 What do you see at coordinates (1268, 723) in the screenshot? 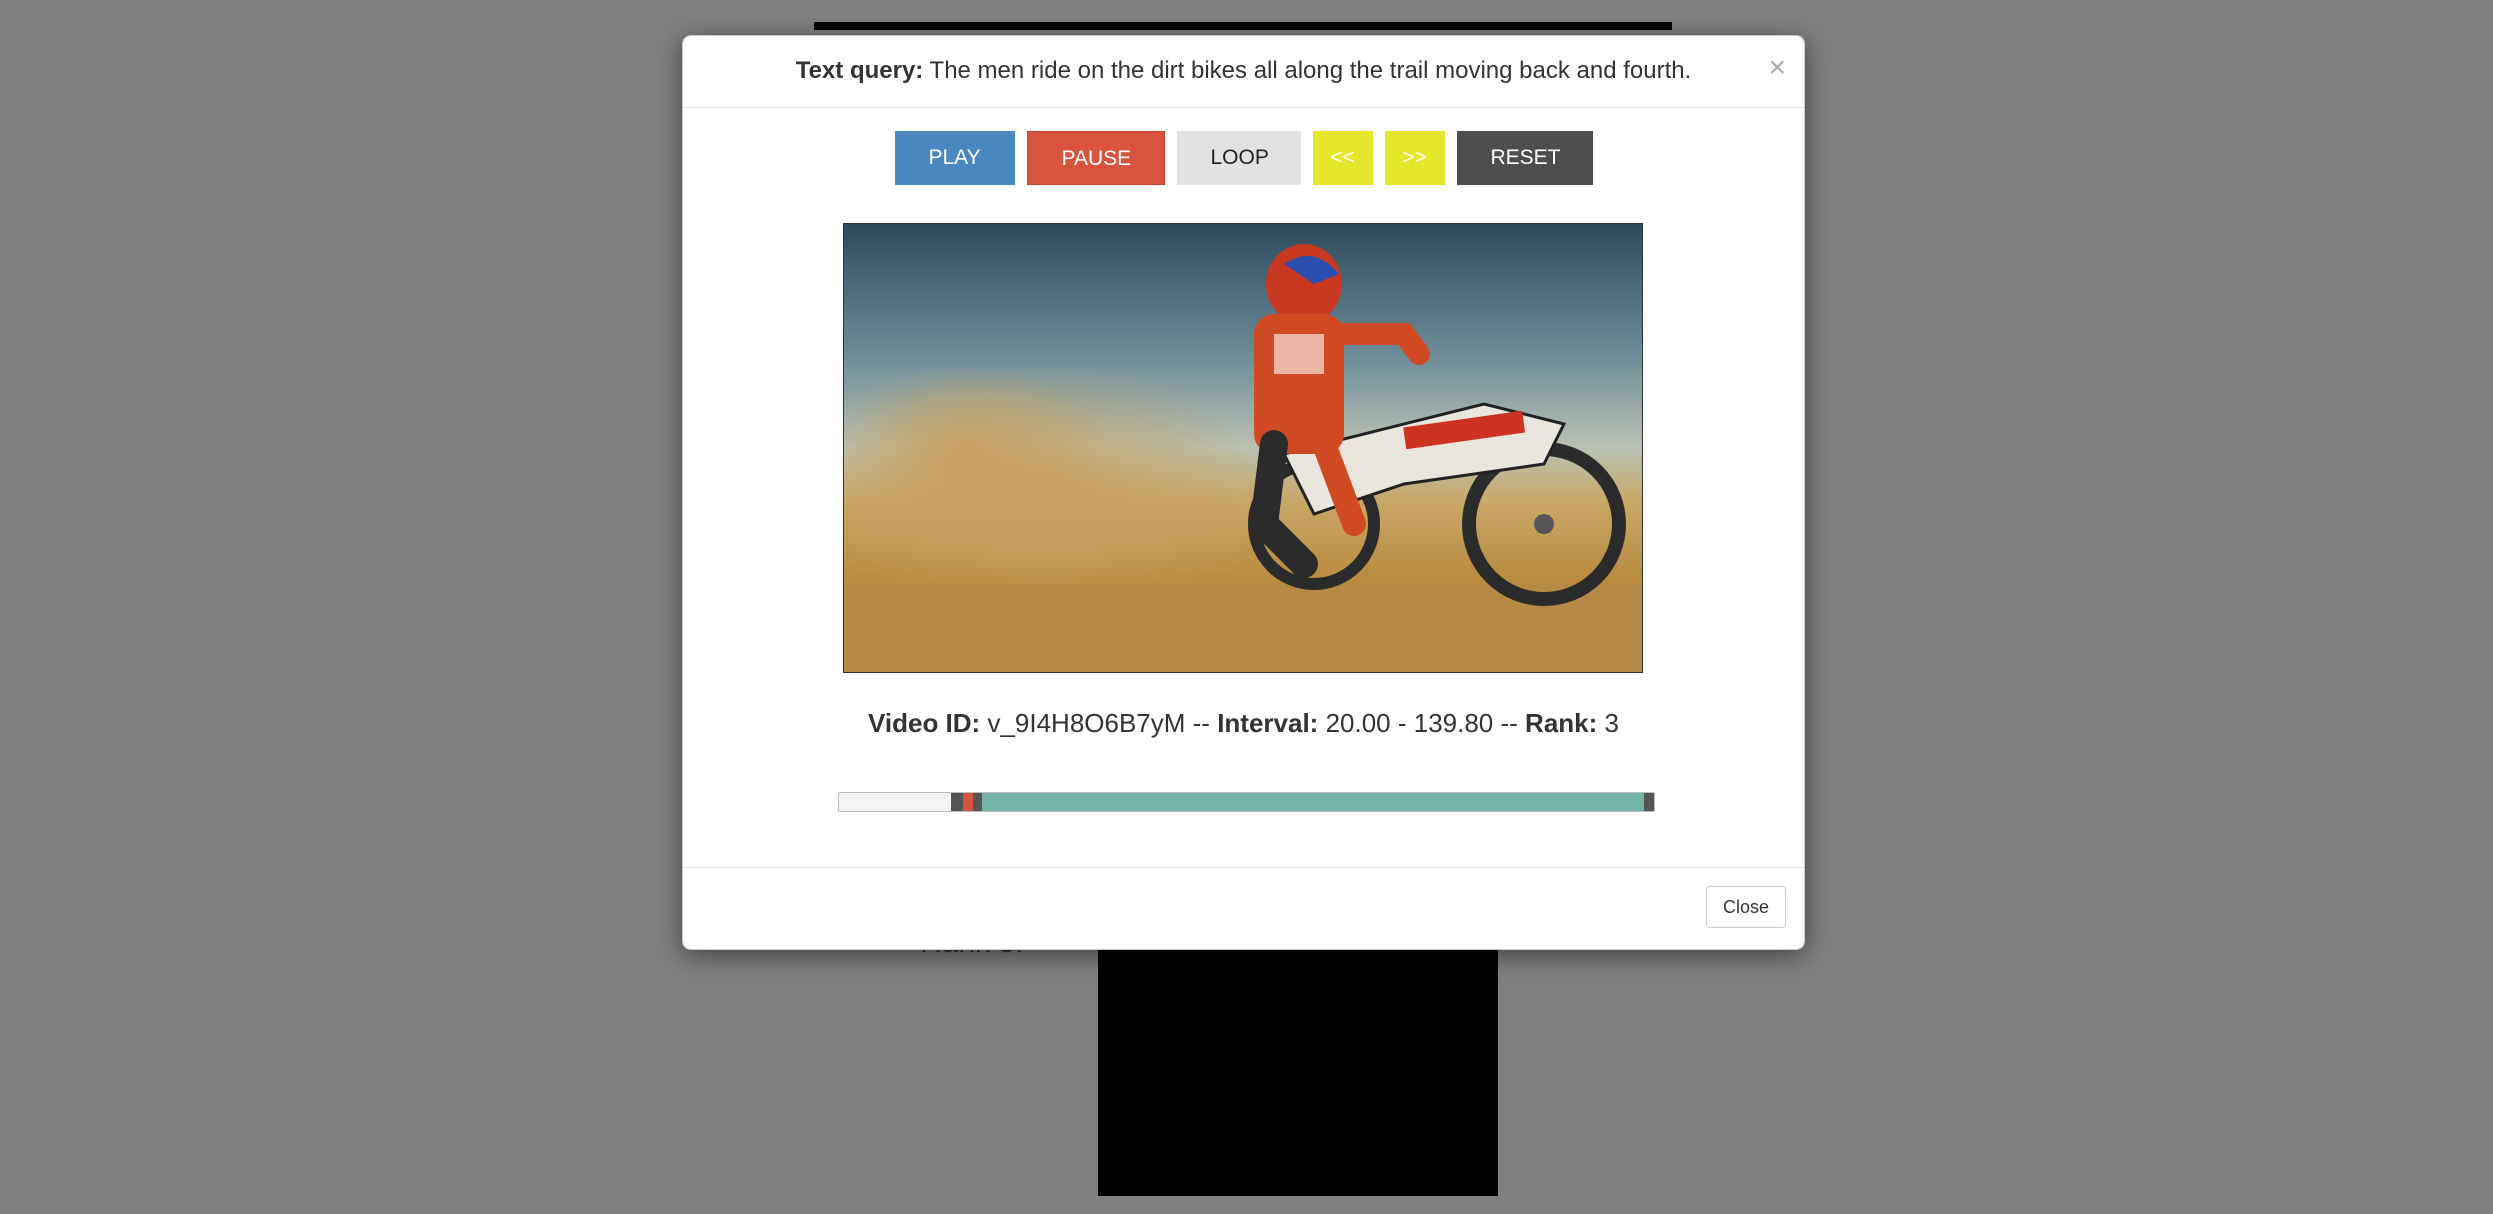
I see `interval-label: Interval:` at bounding box center [1268, 723].